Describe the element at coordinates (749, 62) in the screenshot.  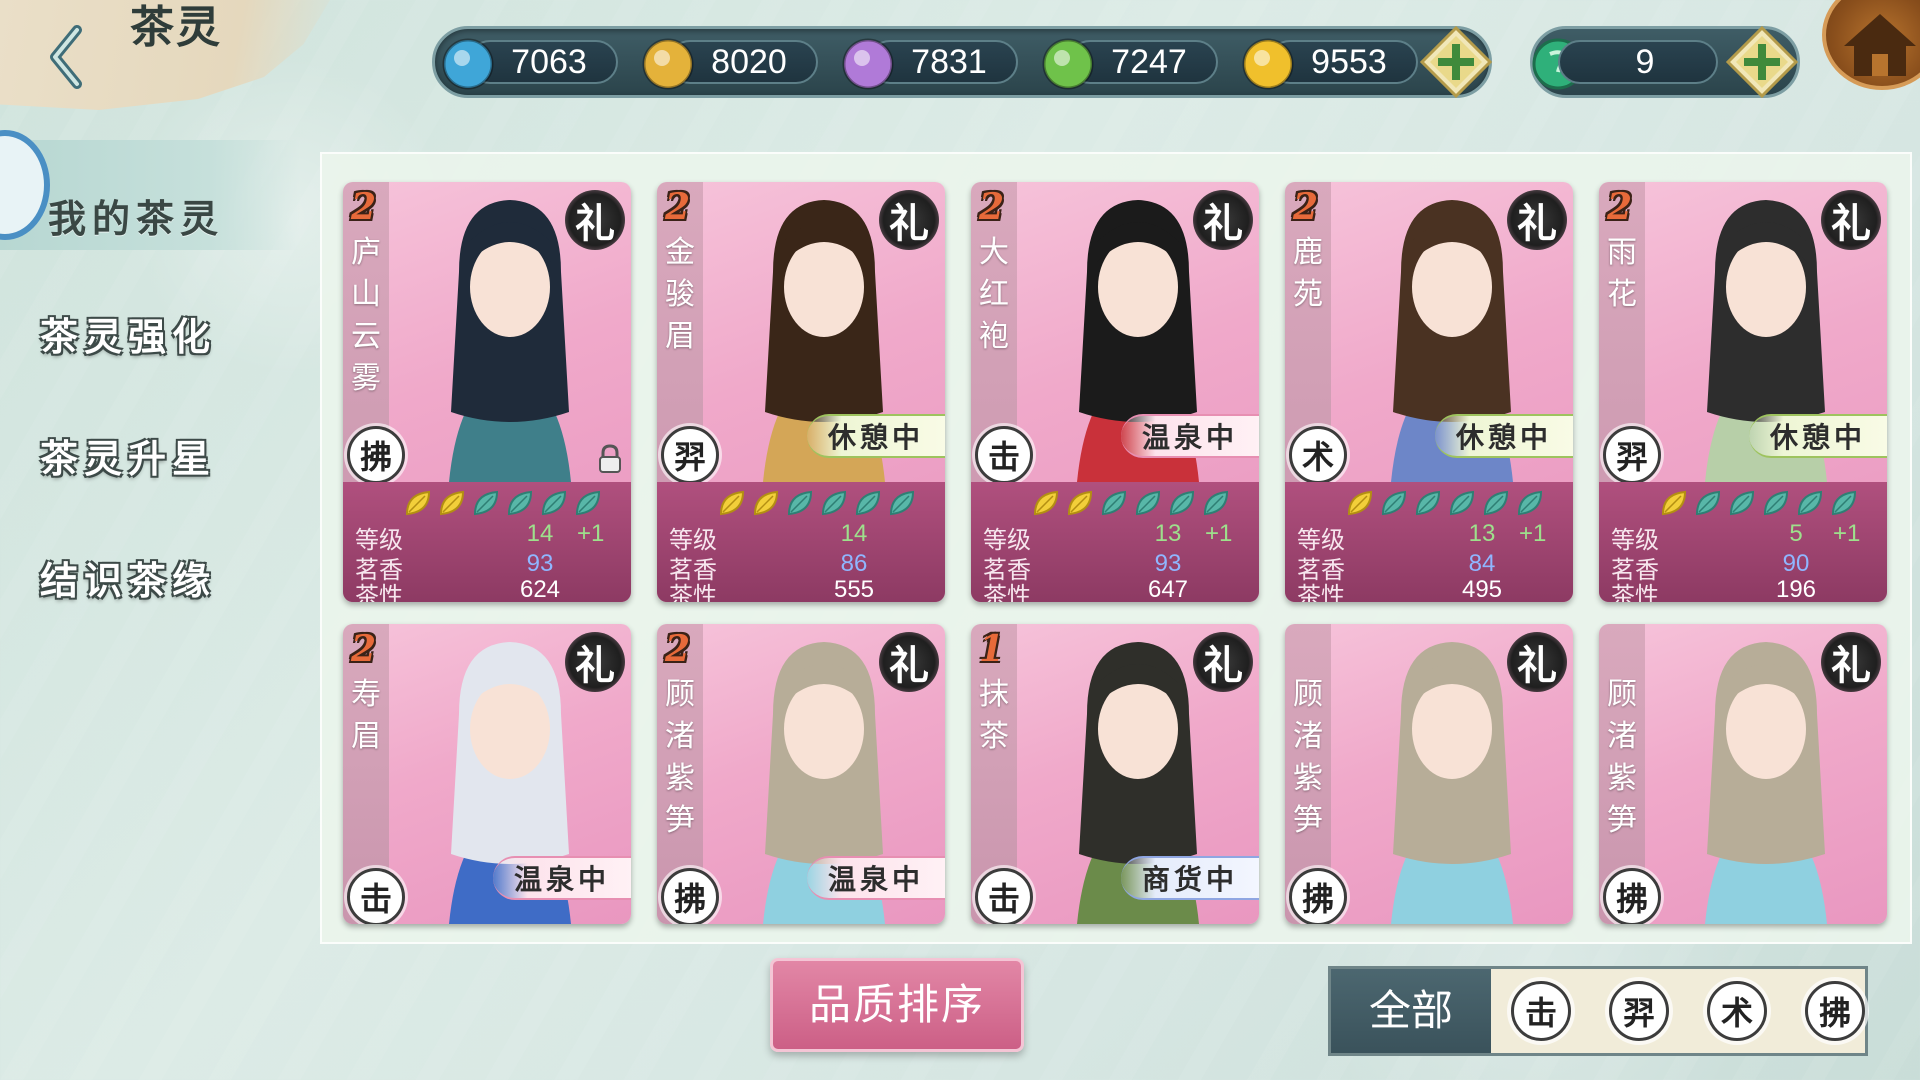
I see `gold-gem-value: 8020` at that location.